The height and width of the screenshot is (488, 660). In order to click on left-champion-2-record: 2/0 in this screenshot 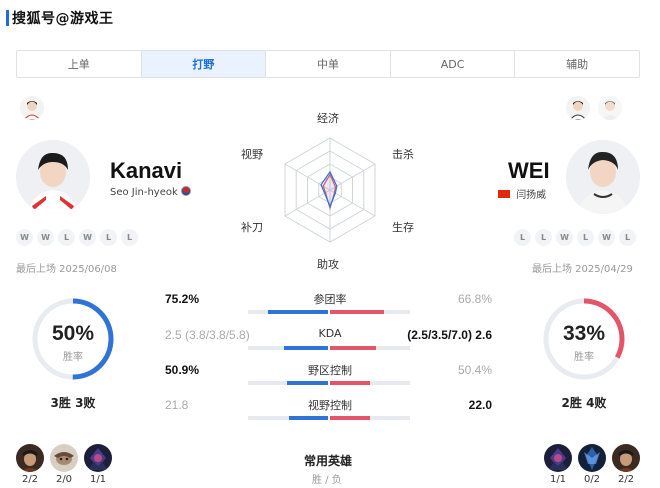, I will do `click(64, 479)`.